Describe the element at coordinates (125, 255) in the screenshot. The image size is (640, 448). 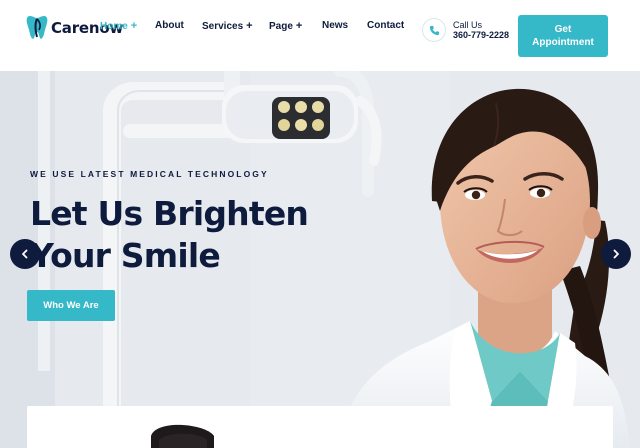
I see `hero-headline-line-2: Your Smile` at that location.